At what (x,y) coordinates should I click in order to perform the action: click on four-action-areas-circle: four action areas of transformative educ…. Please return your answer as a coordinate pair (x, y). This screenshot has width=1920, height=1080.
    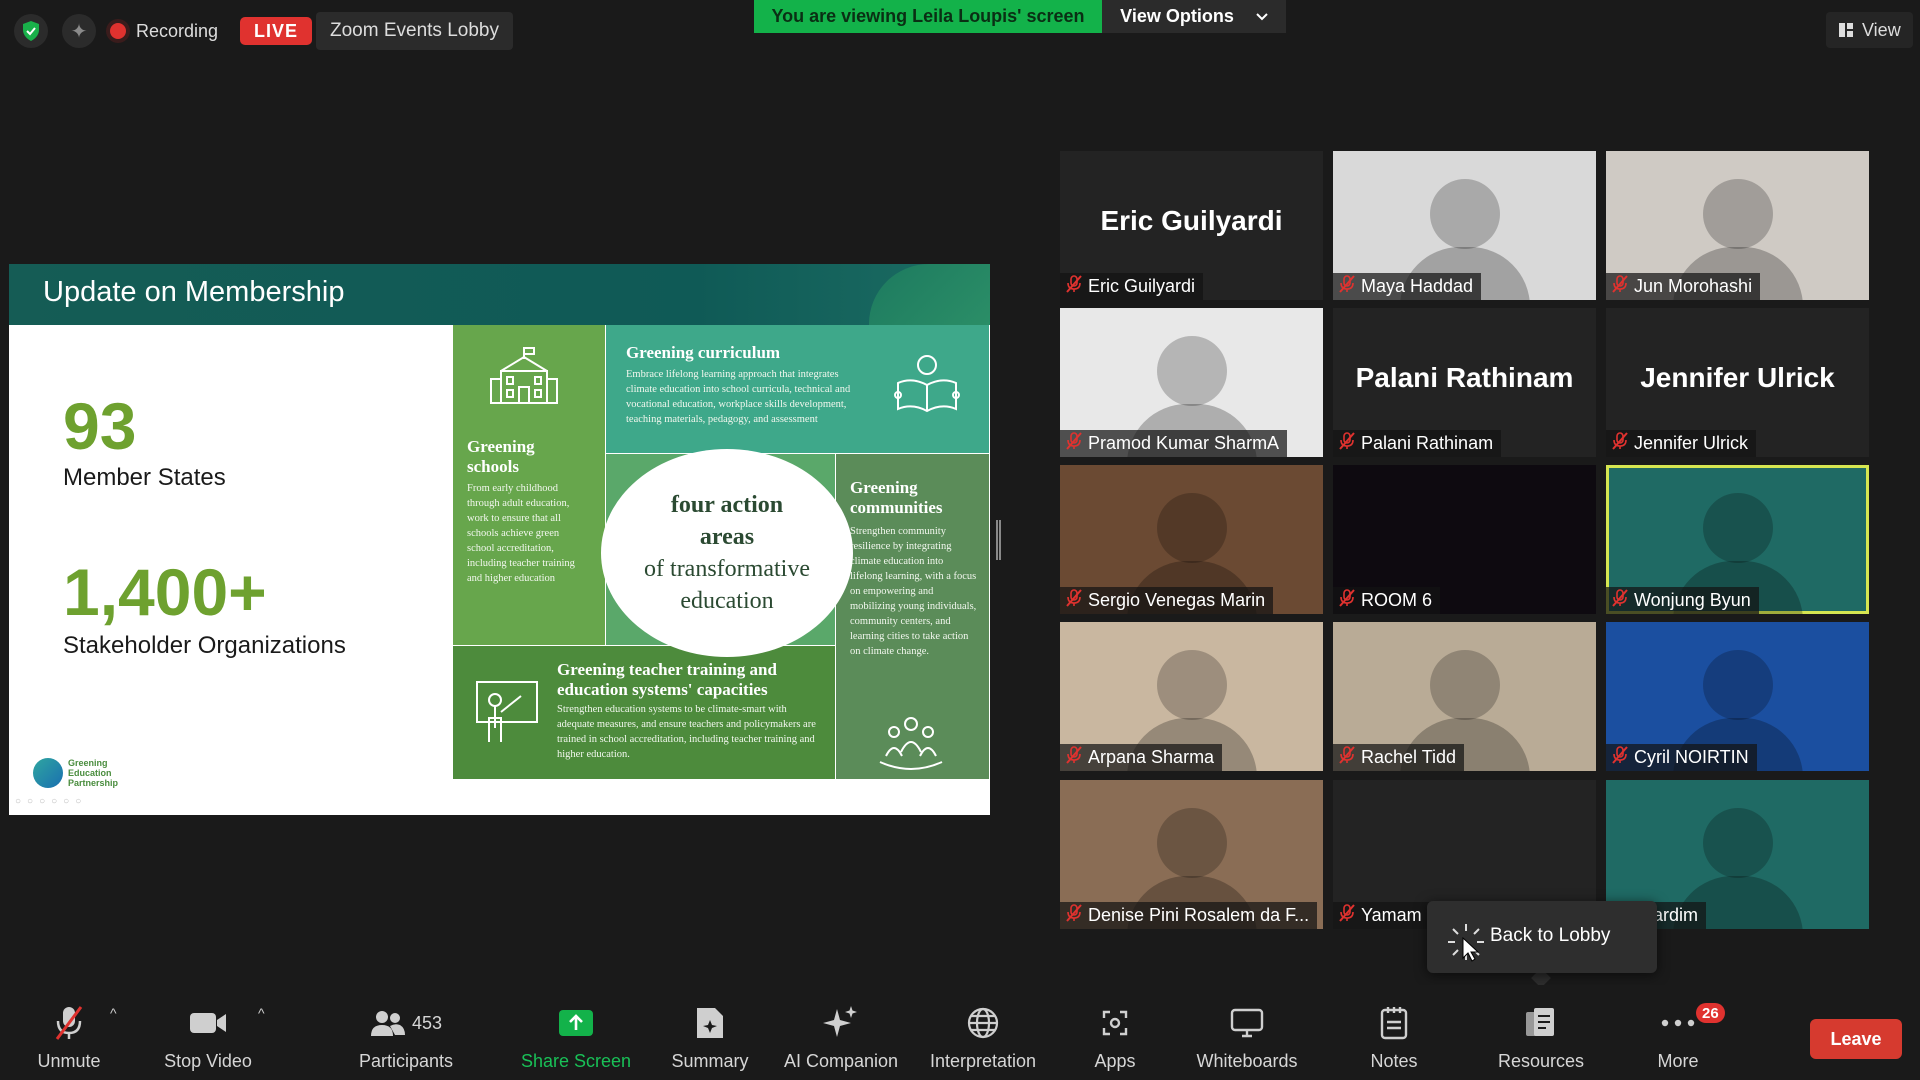
    Looking at the image, I should click on (727, 553).